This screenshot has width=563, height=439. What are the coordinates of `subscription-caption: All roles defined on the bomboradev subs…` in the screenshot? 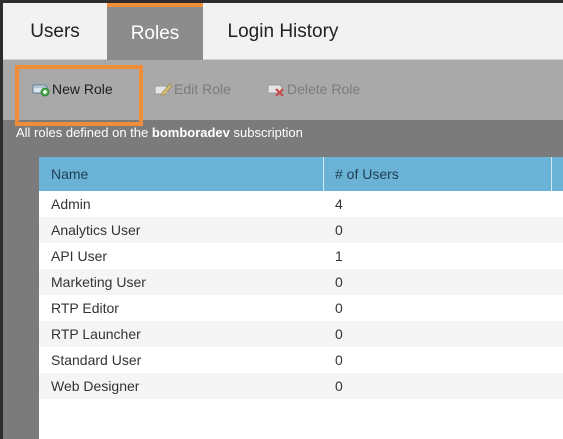 It's located at (159, 132).